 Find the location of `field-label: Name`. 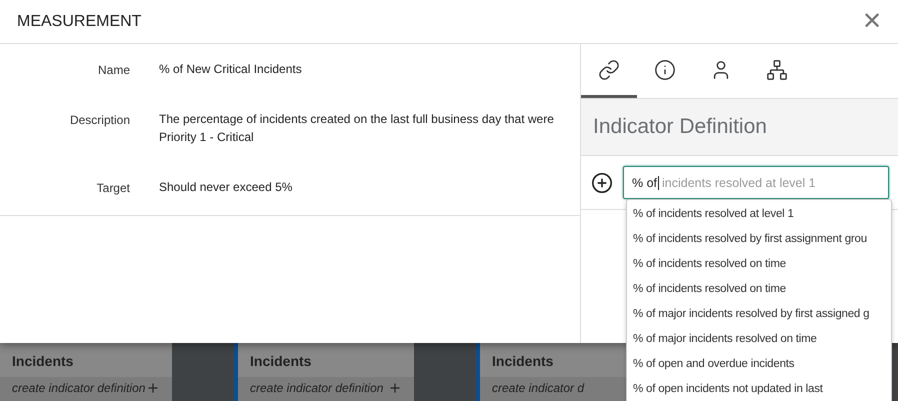

field-label: Name is located at coordinates (113, 70).